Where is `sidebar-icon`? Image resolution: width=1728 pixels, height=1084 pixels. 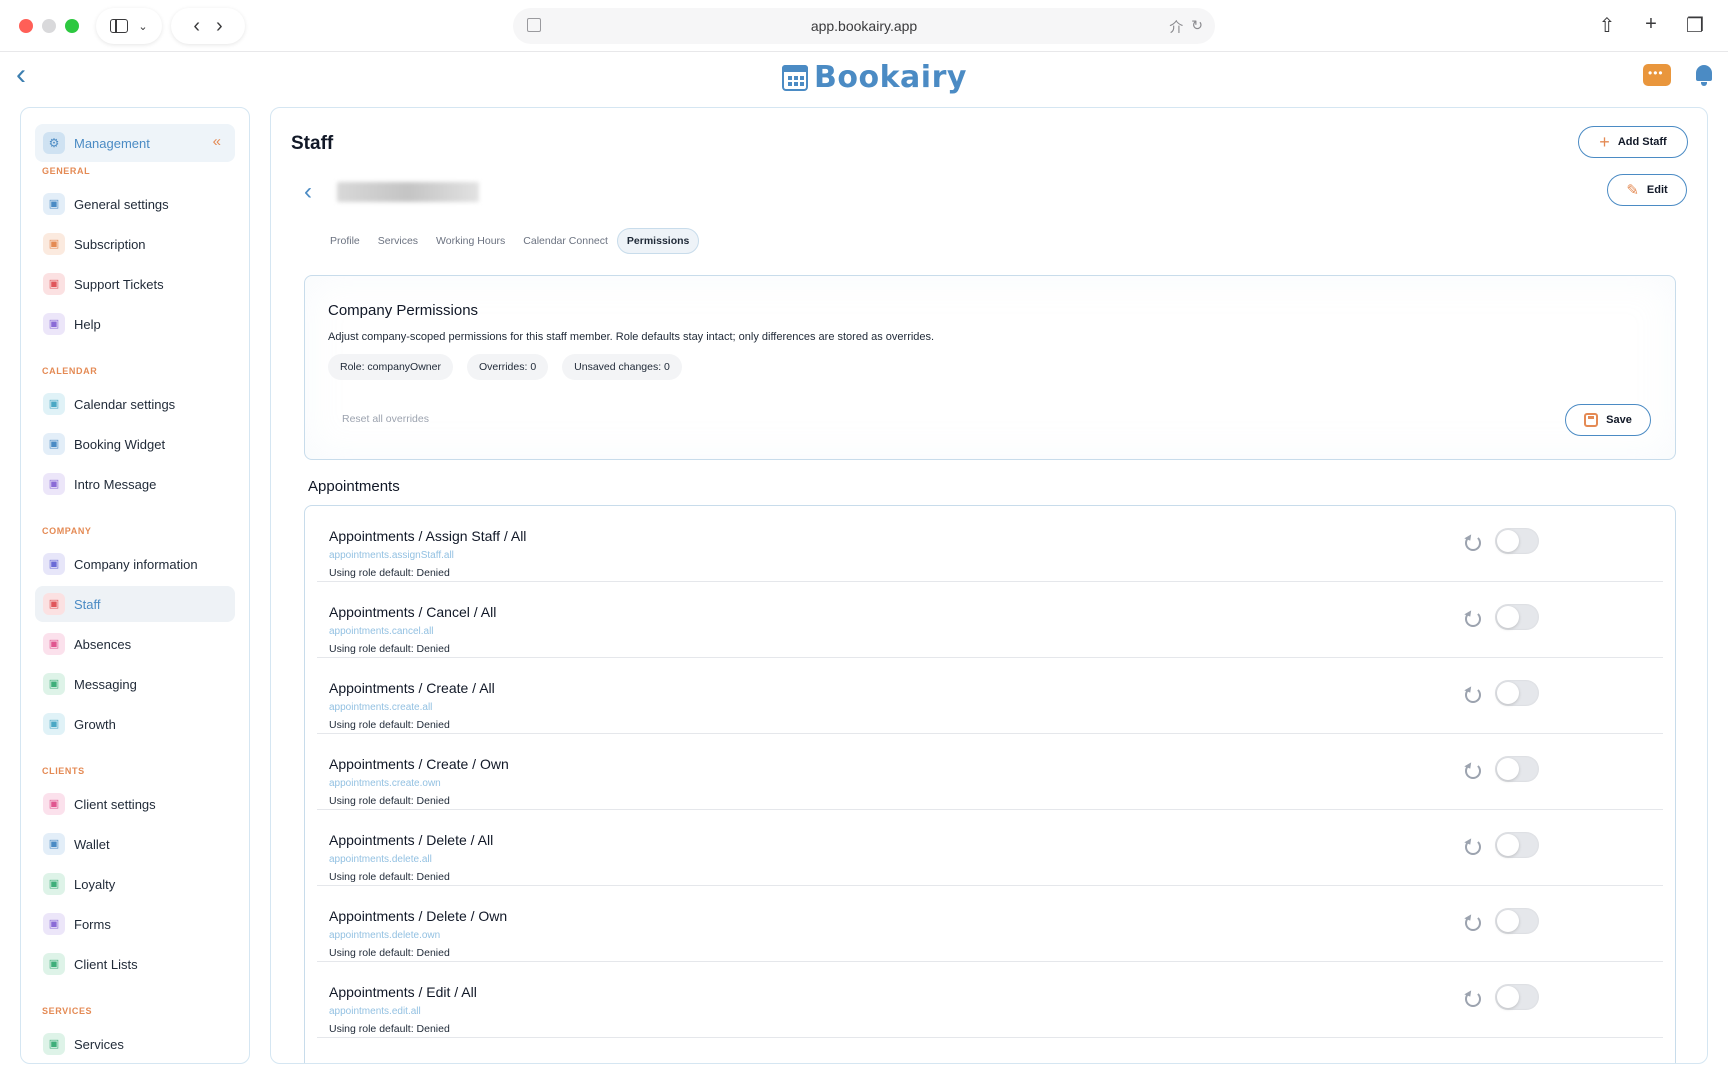 sidebar-icon is located at coordinates (119, 26).